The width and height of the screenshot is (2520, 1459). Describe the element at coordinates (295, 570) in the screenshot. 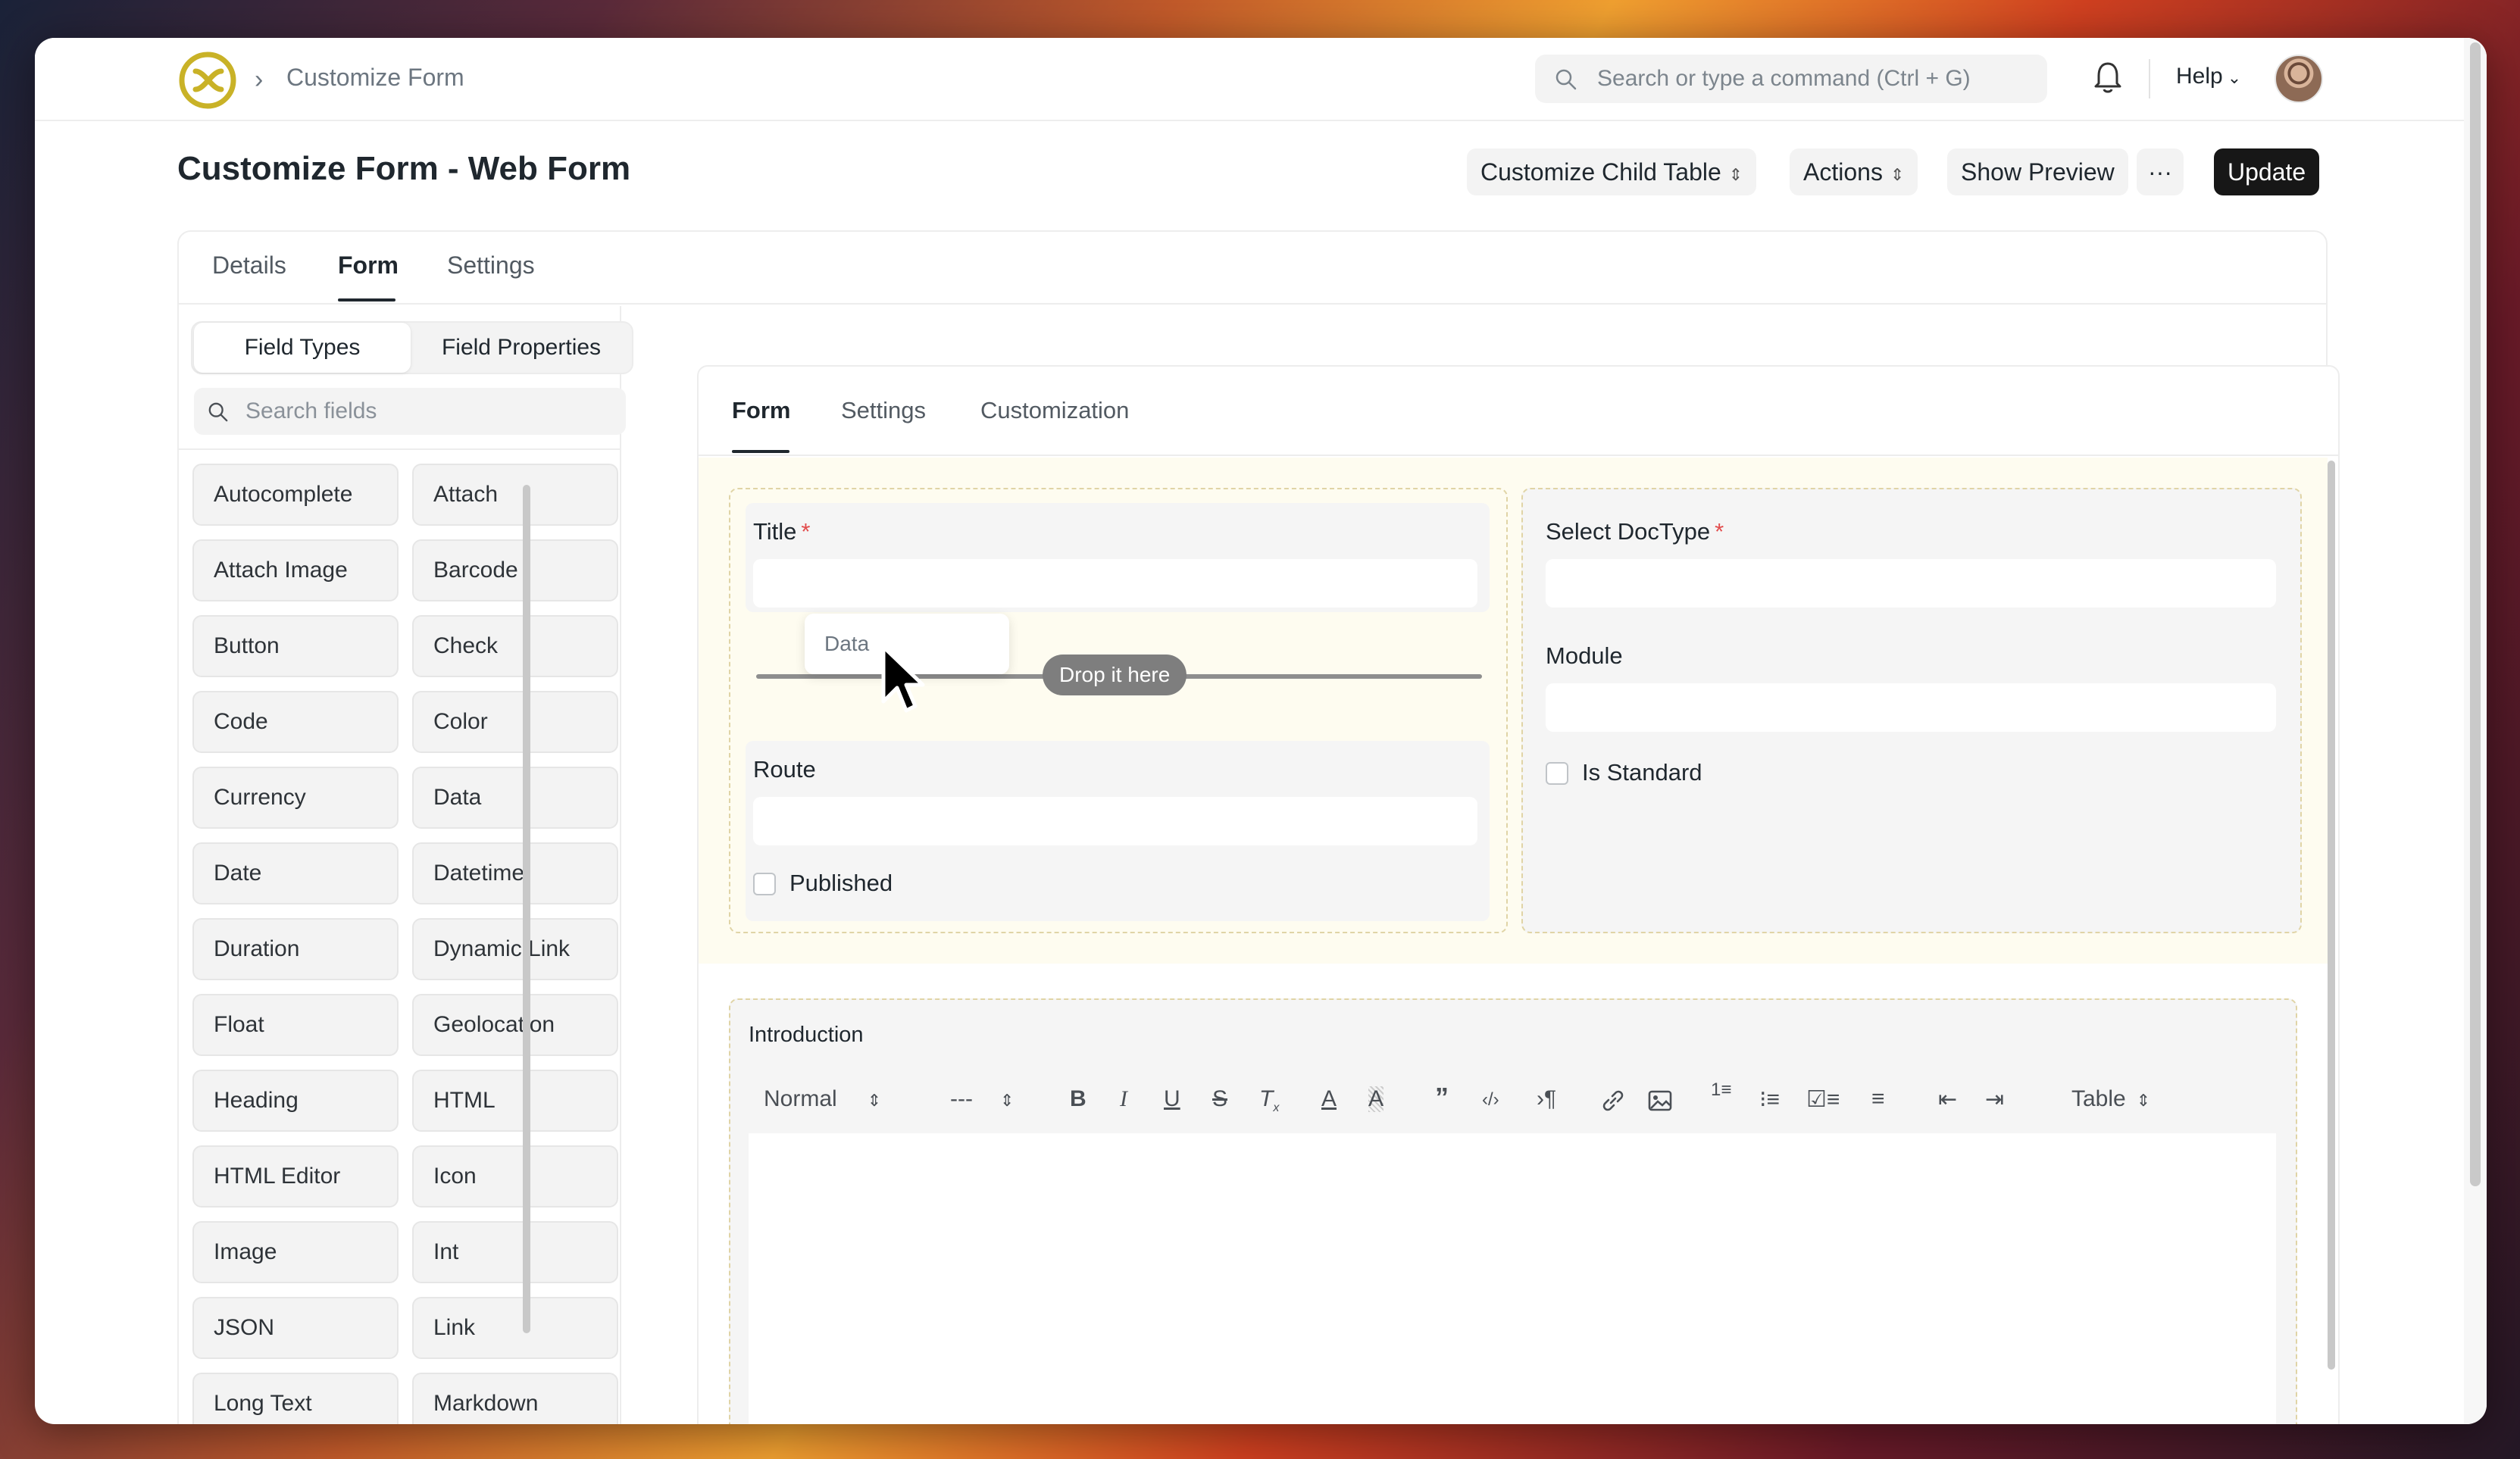

I see `field-type-attach-image: Attach Image` at that location.